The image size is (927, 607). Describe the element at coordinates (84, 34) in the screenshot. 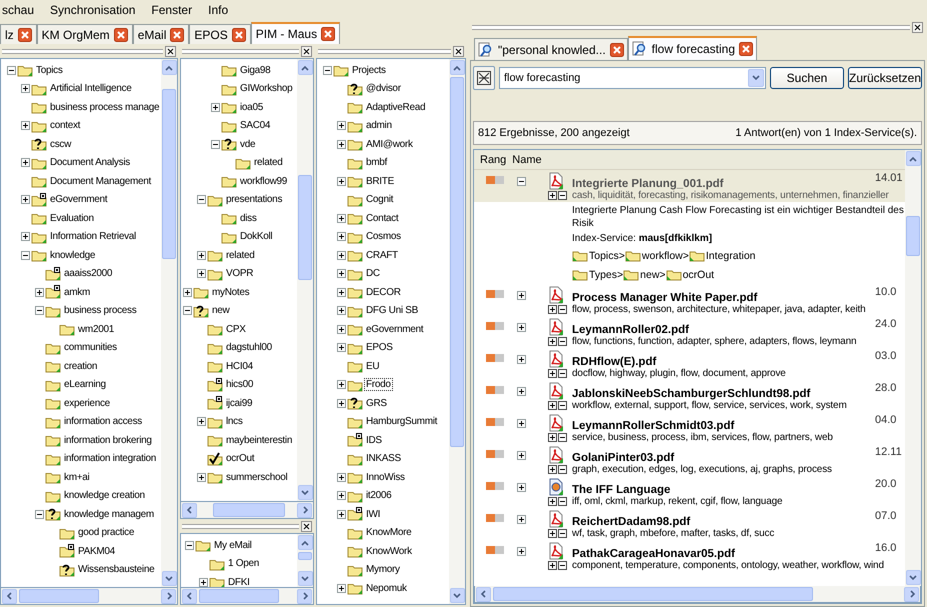

I see `workspace-tab: KM OrgMem` at that location.